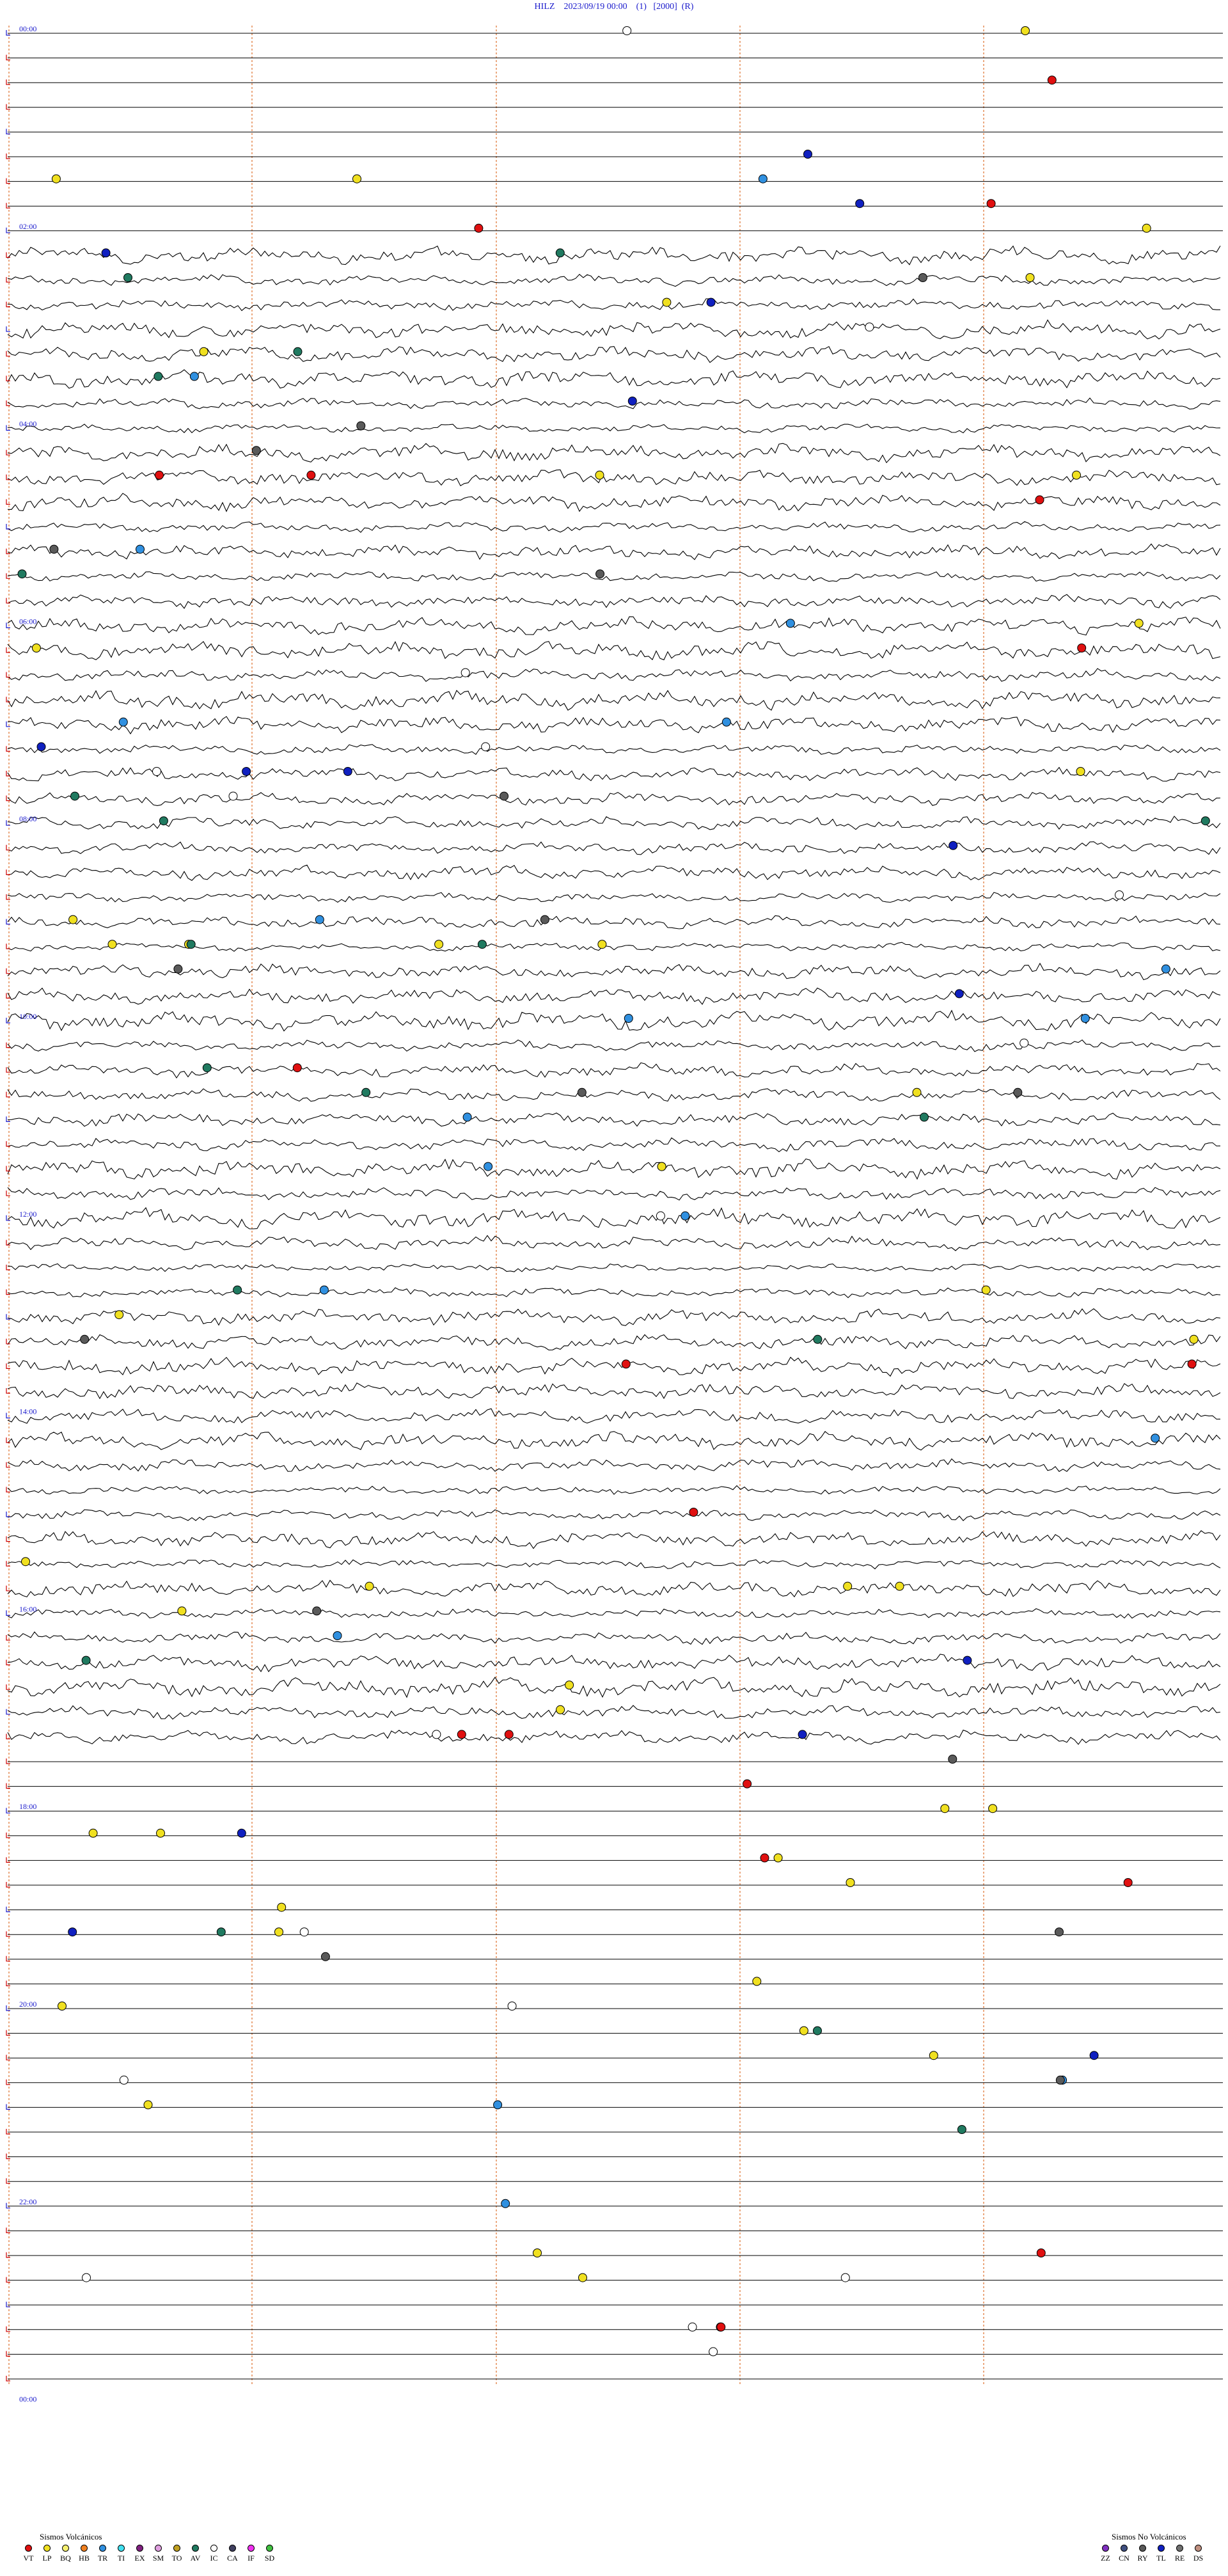  I want to click on legend-item-ex: EX, so click(139, 2554).